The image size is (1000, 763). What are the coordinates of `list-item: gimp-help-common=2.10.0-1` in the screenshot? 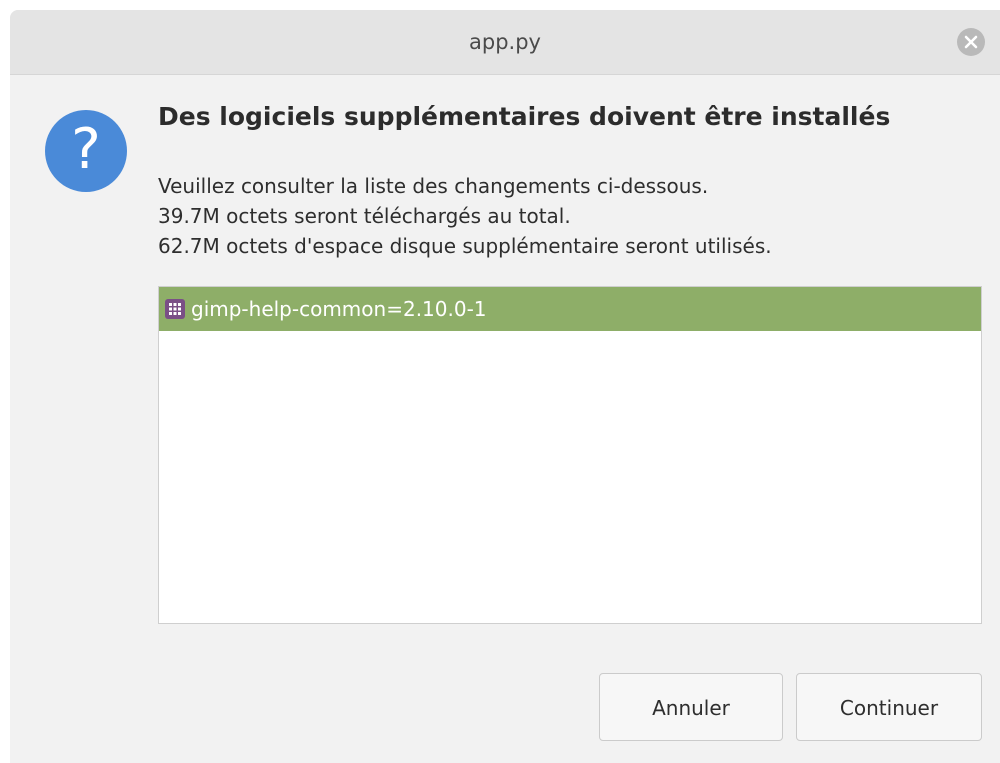 It's located at (570, 309).